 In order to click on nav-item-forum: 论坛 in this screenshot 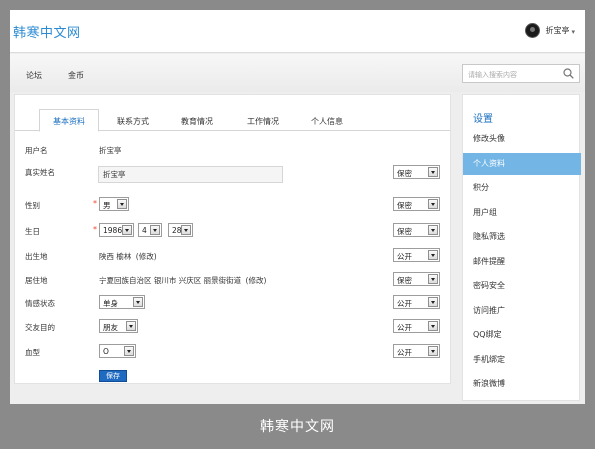, I will do `click(34, 75)`.